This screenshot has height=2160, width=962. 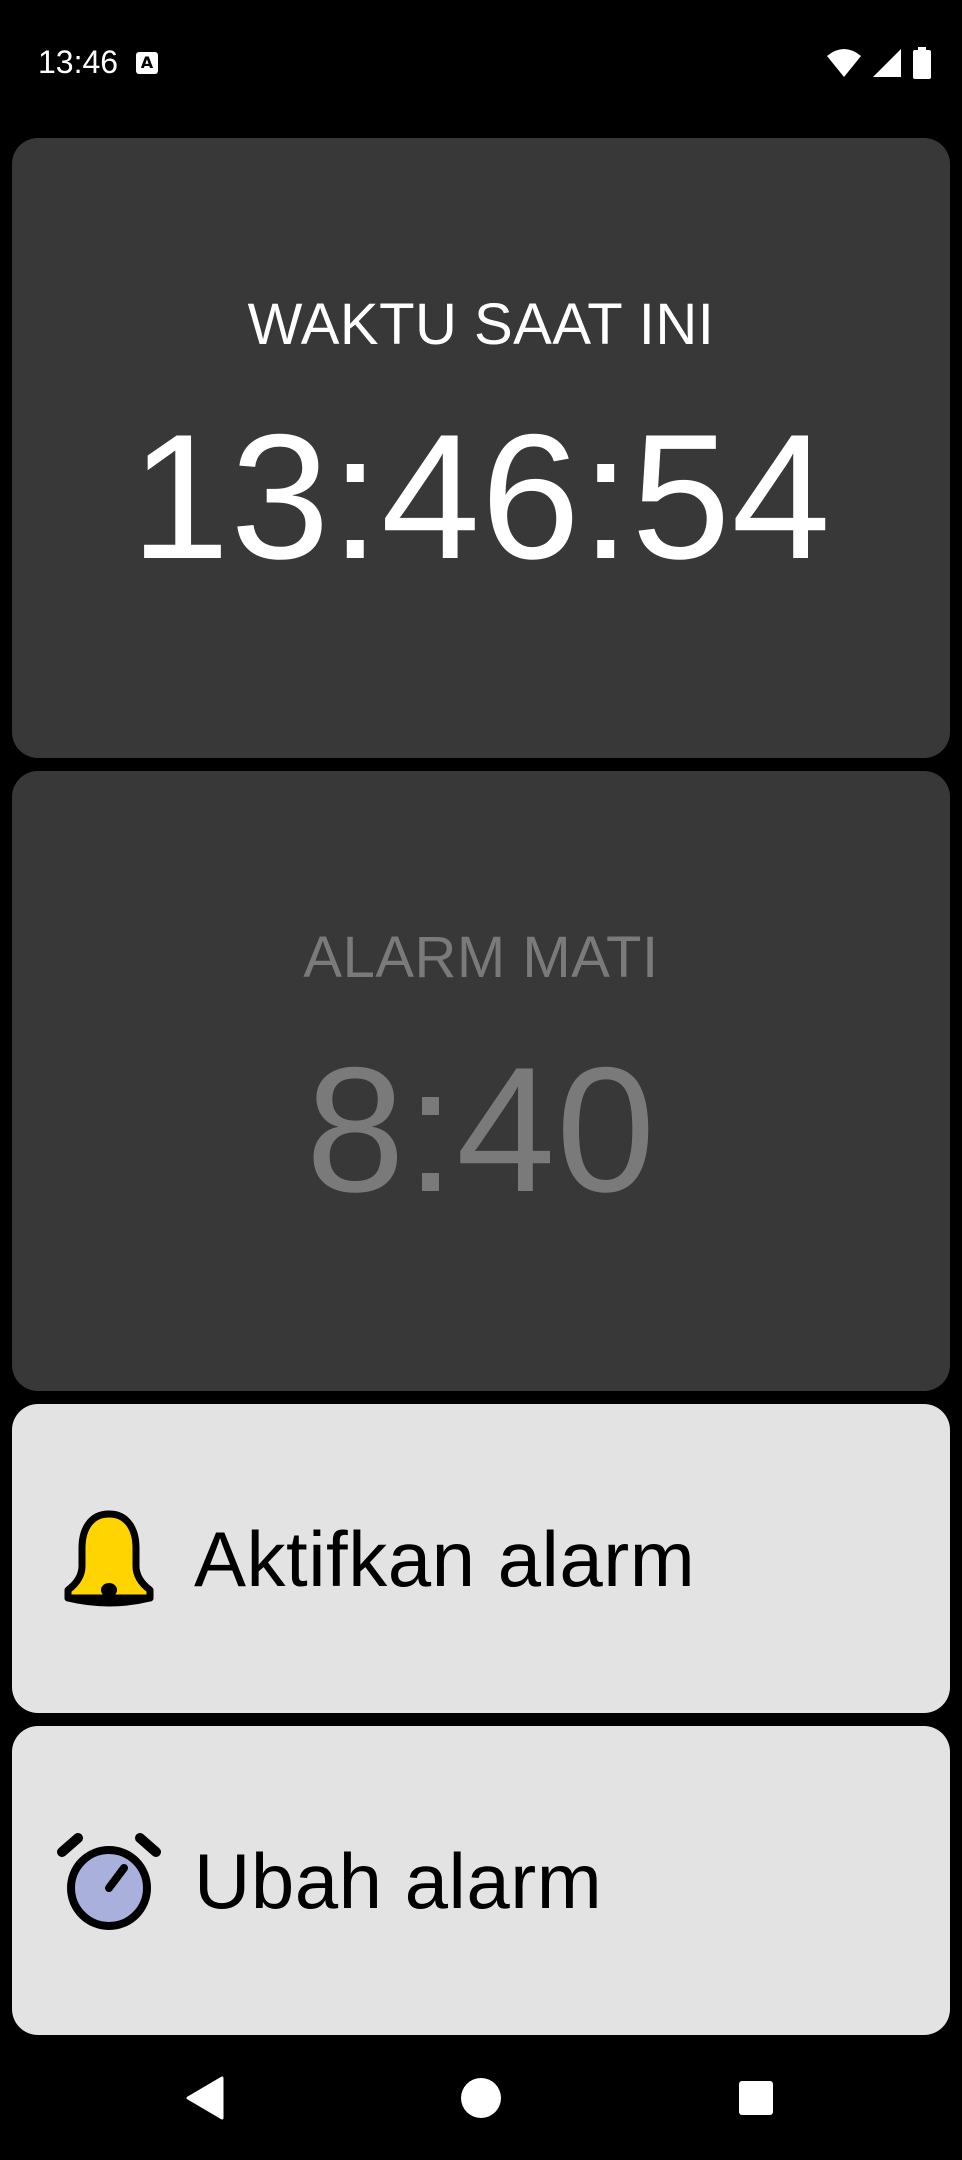 What do you see at coordinates (887, 63) in the screenshot?
I see `signal-icon` at bounding box center [887, 63].